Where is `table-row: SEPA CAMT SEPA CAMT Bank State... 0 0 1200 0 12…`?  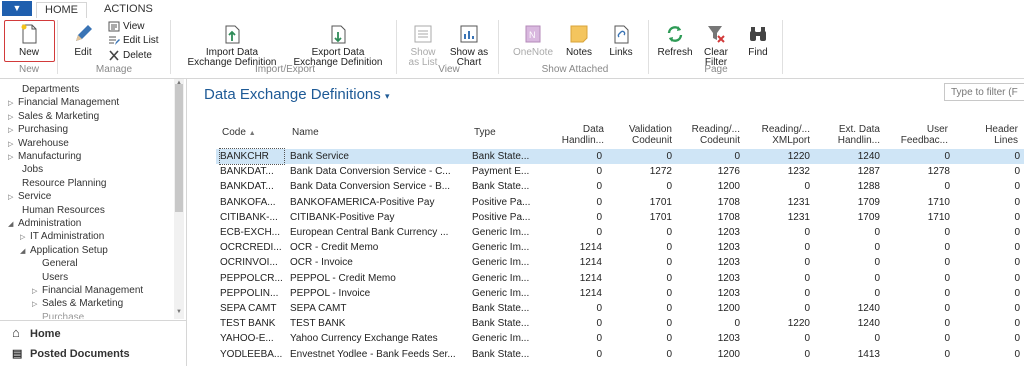
table-row: SEPA CAMT SEPA CAMT Bank State... 0 0 1200 0 12… is located at coordinates (620, 308).